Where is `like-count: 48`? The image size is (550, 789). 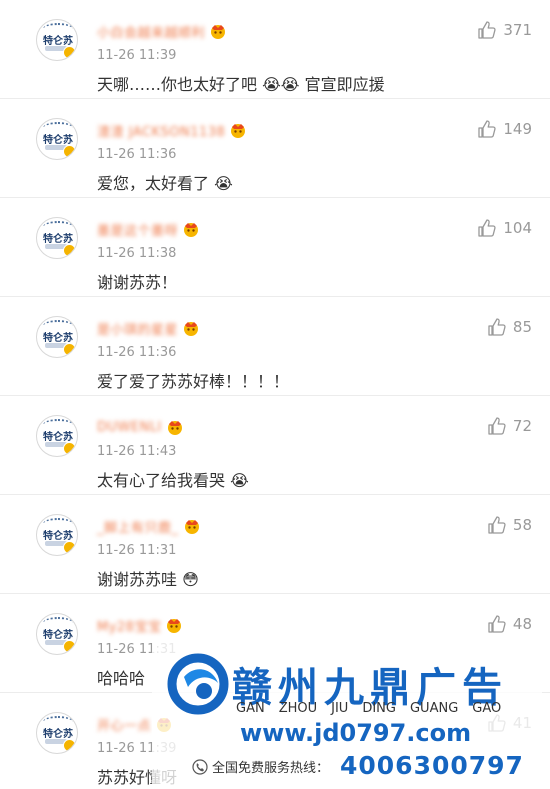
like-count: 48 is located at coordinates (522, 624).